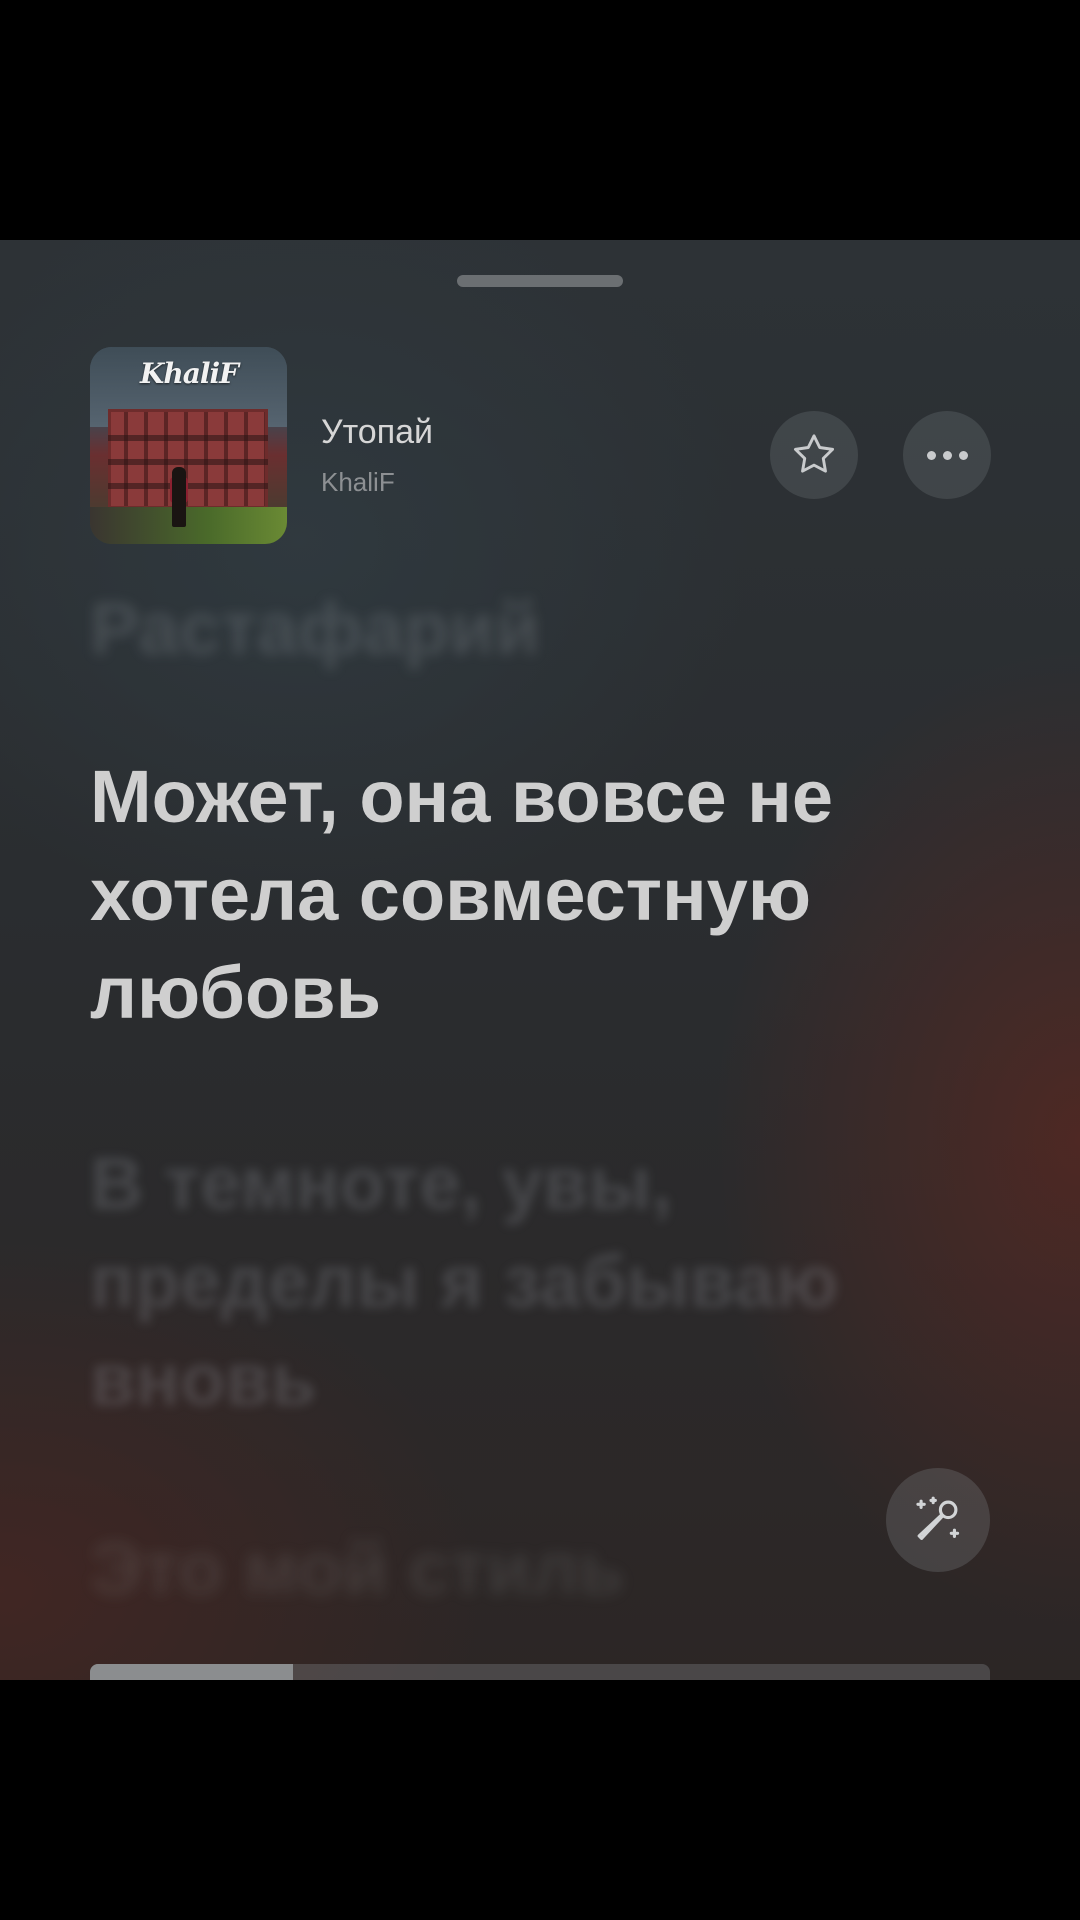 The height and width of the screenshot is (1920, 1080). I want to click on playback-progress-bar, so click(540, 1672).